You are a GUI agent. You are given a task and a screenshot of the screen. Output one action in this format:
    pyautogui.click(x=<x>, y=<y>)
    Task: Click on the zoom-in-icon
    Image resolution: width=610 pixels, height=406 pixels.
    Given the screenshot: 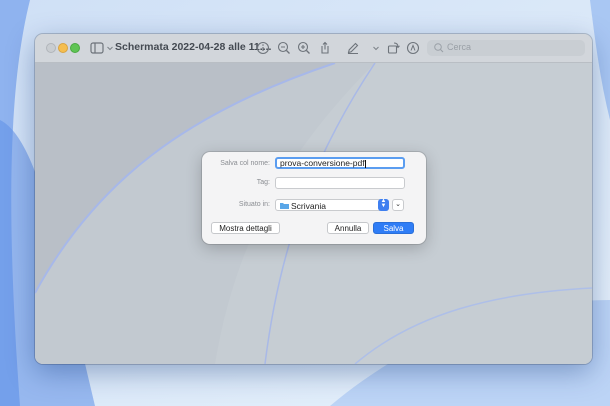 What is the action you would take?
    pyautogui.click(x=304, y=48)
    